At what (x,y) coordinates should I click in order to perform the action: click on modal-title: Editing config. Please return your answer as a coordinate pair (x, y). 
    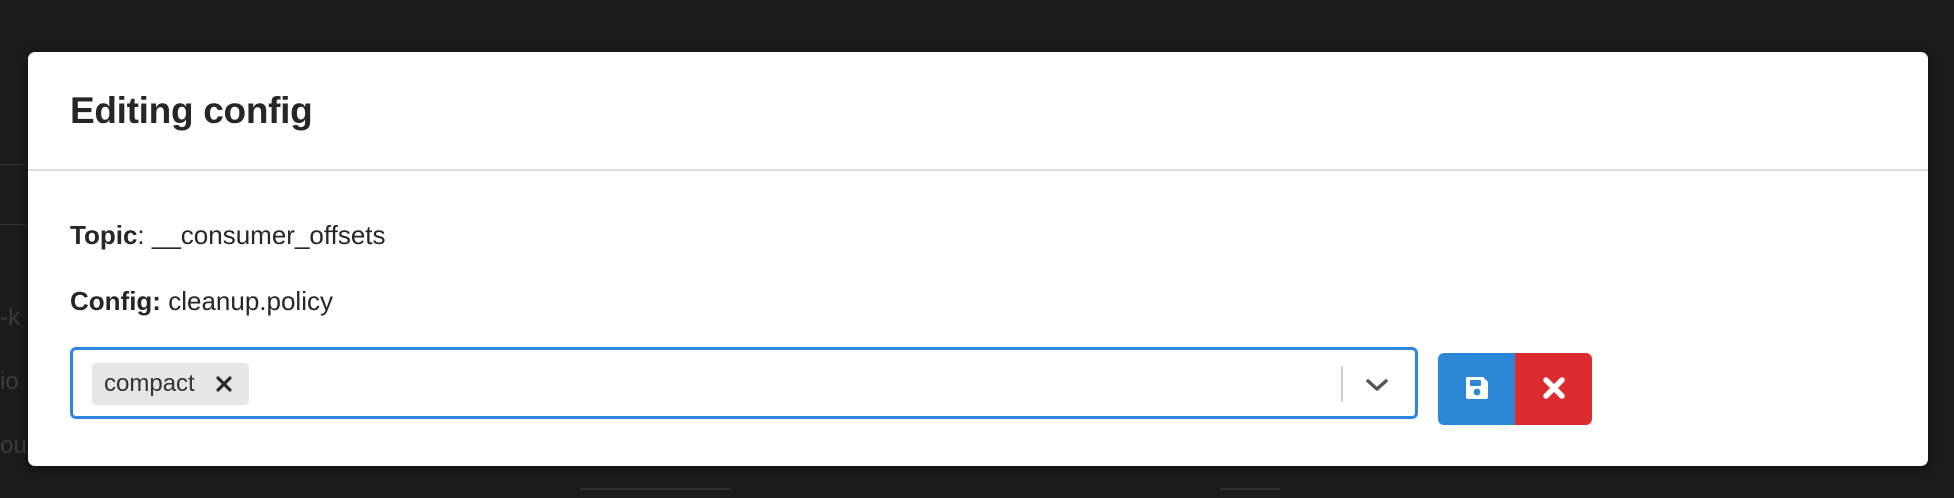
    Looking at the image, I should click on (191, 110).